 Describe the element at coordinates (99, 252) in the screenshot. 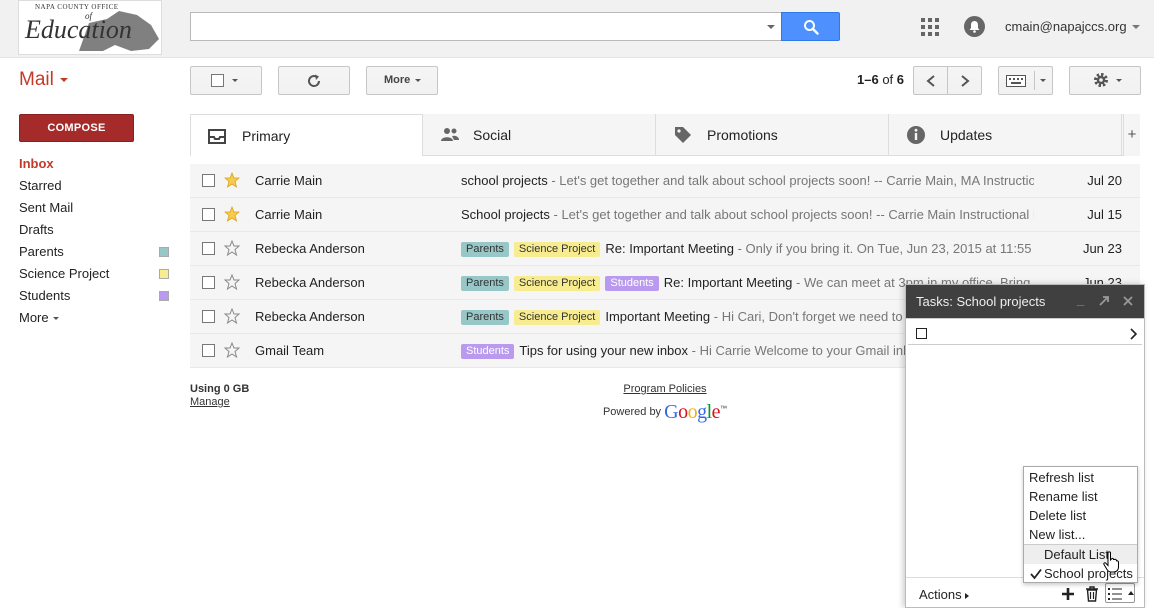

I see `sidebar-item-parents: Parents` at that location.